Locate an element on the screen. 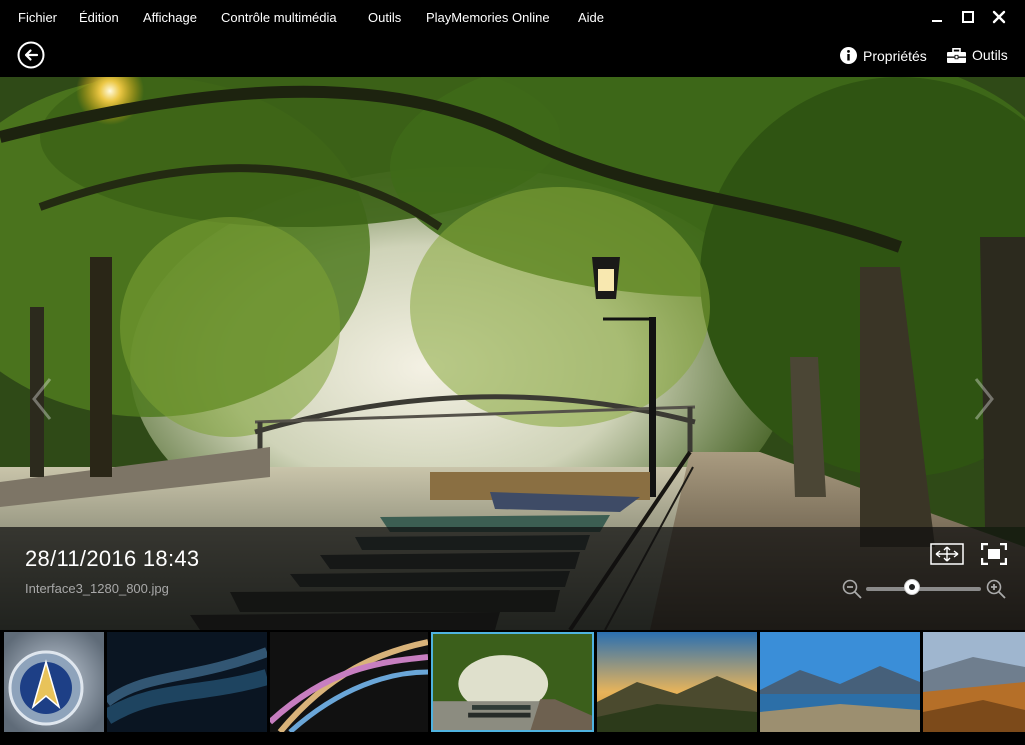  thumbnail-lake-mountains is located at coordinates (840, 682).